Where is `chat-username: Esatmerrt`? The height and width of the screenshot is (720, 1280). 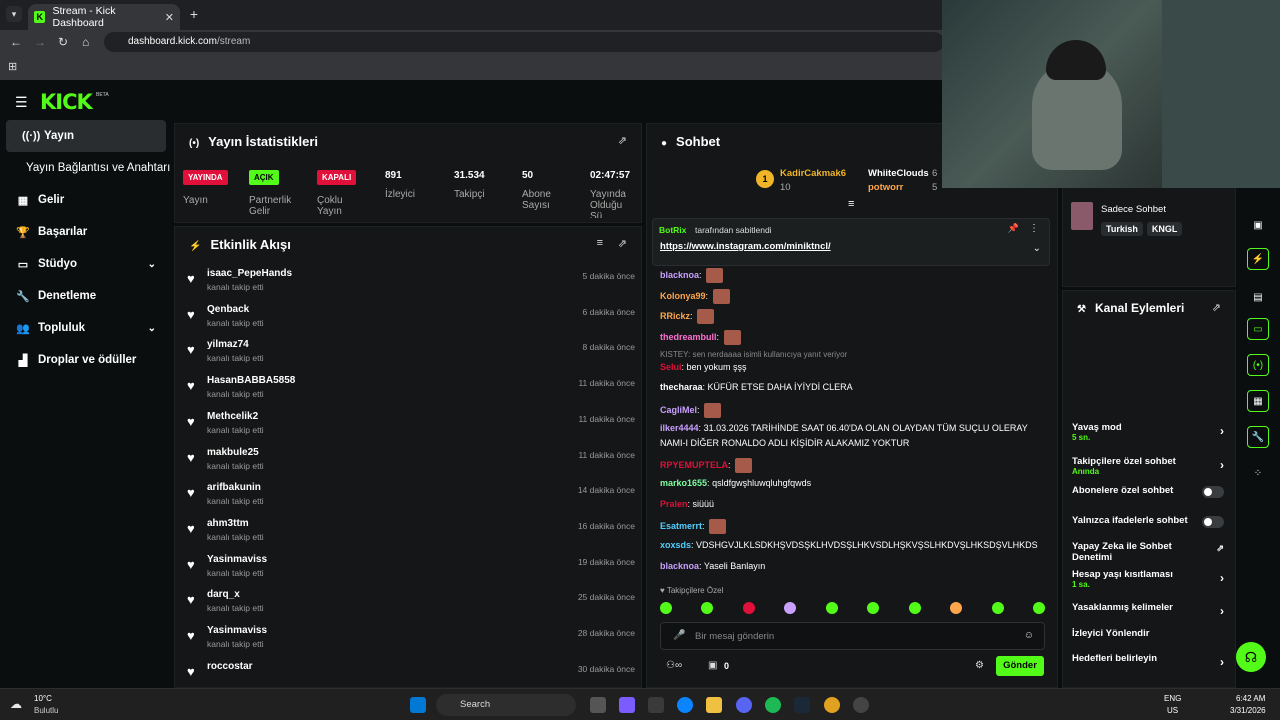
chat-username: Esatmerrt is located at coordinates (681, 526).